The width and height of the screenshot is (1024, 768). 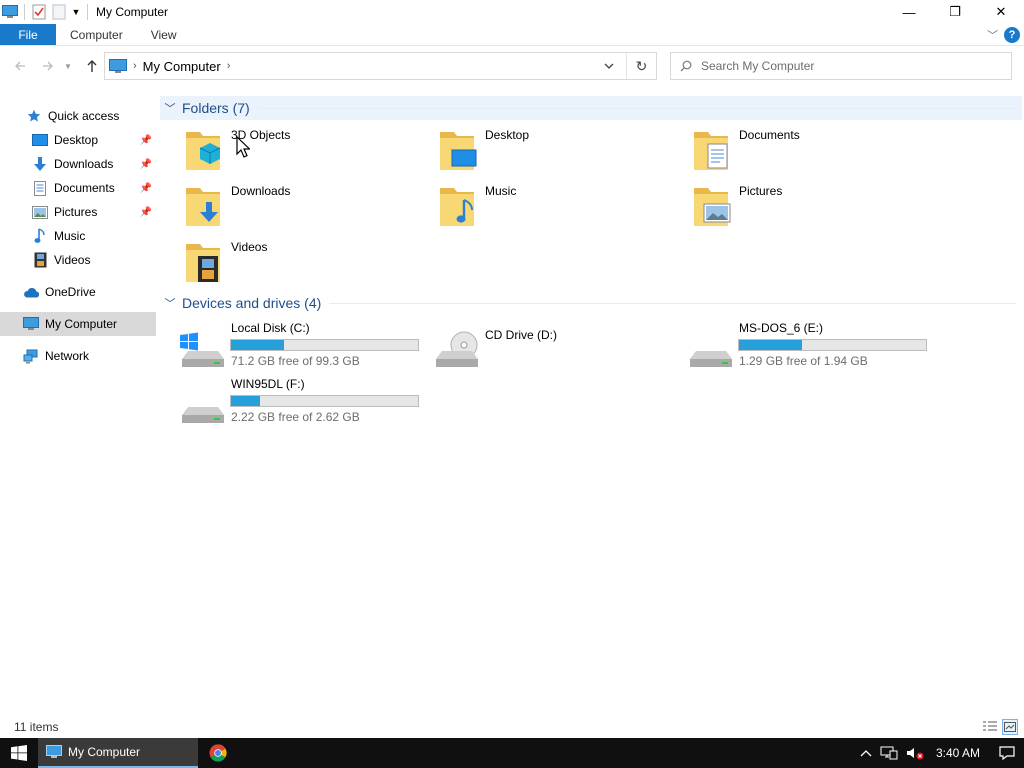 I want to click on breadcrumb-my-computer: My Computer, so click(x=182, y=66).